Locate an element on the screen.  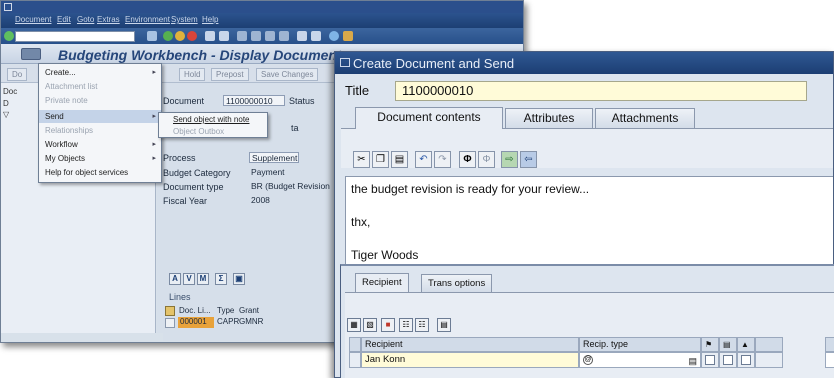
add-row-icon: ▦ is located at coordinates (354, 325).